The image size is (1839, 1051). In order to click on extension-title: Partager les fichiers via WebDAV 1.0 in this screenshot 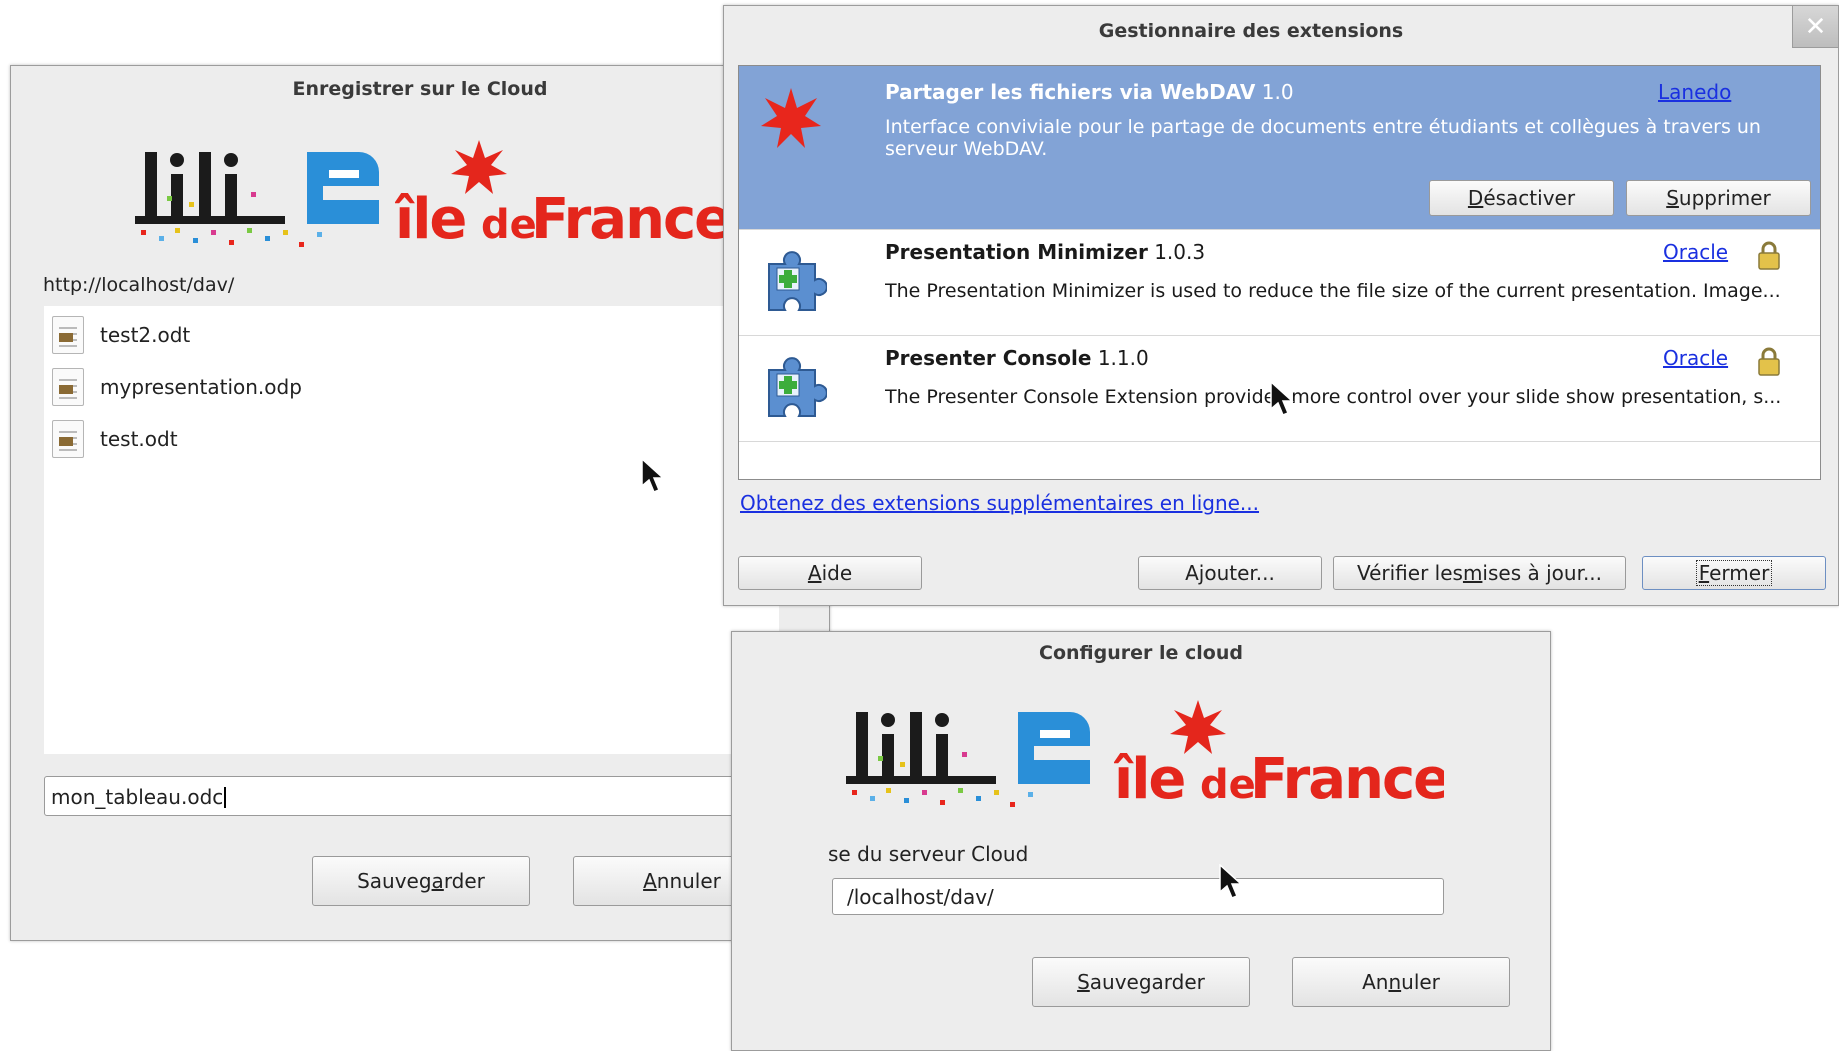, I will do `click(1089, 92)`.